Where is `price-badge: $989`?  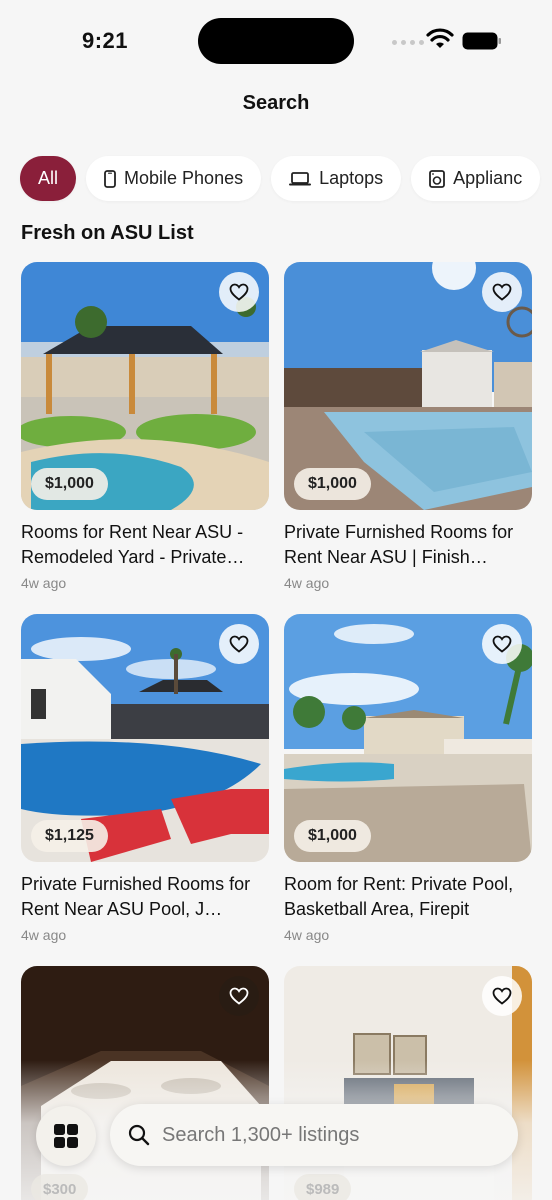 price-badge: $989 is located at coordinates (323, 1187).